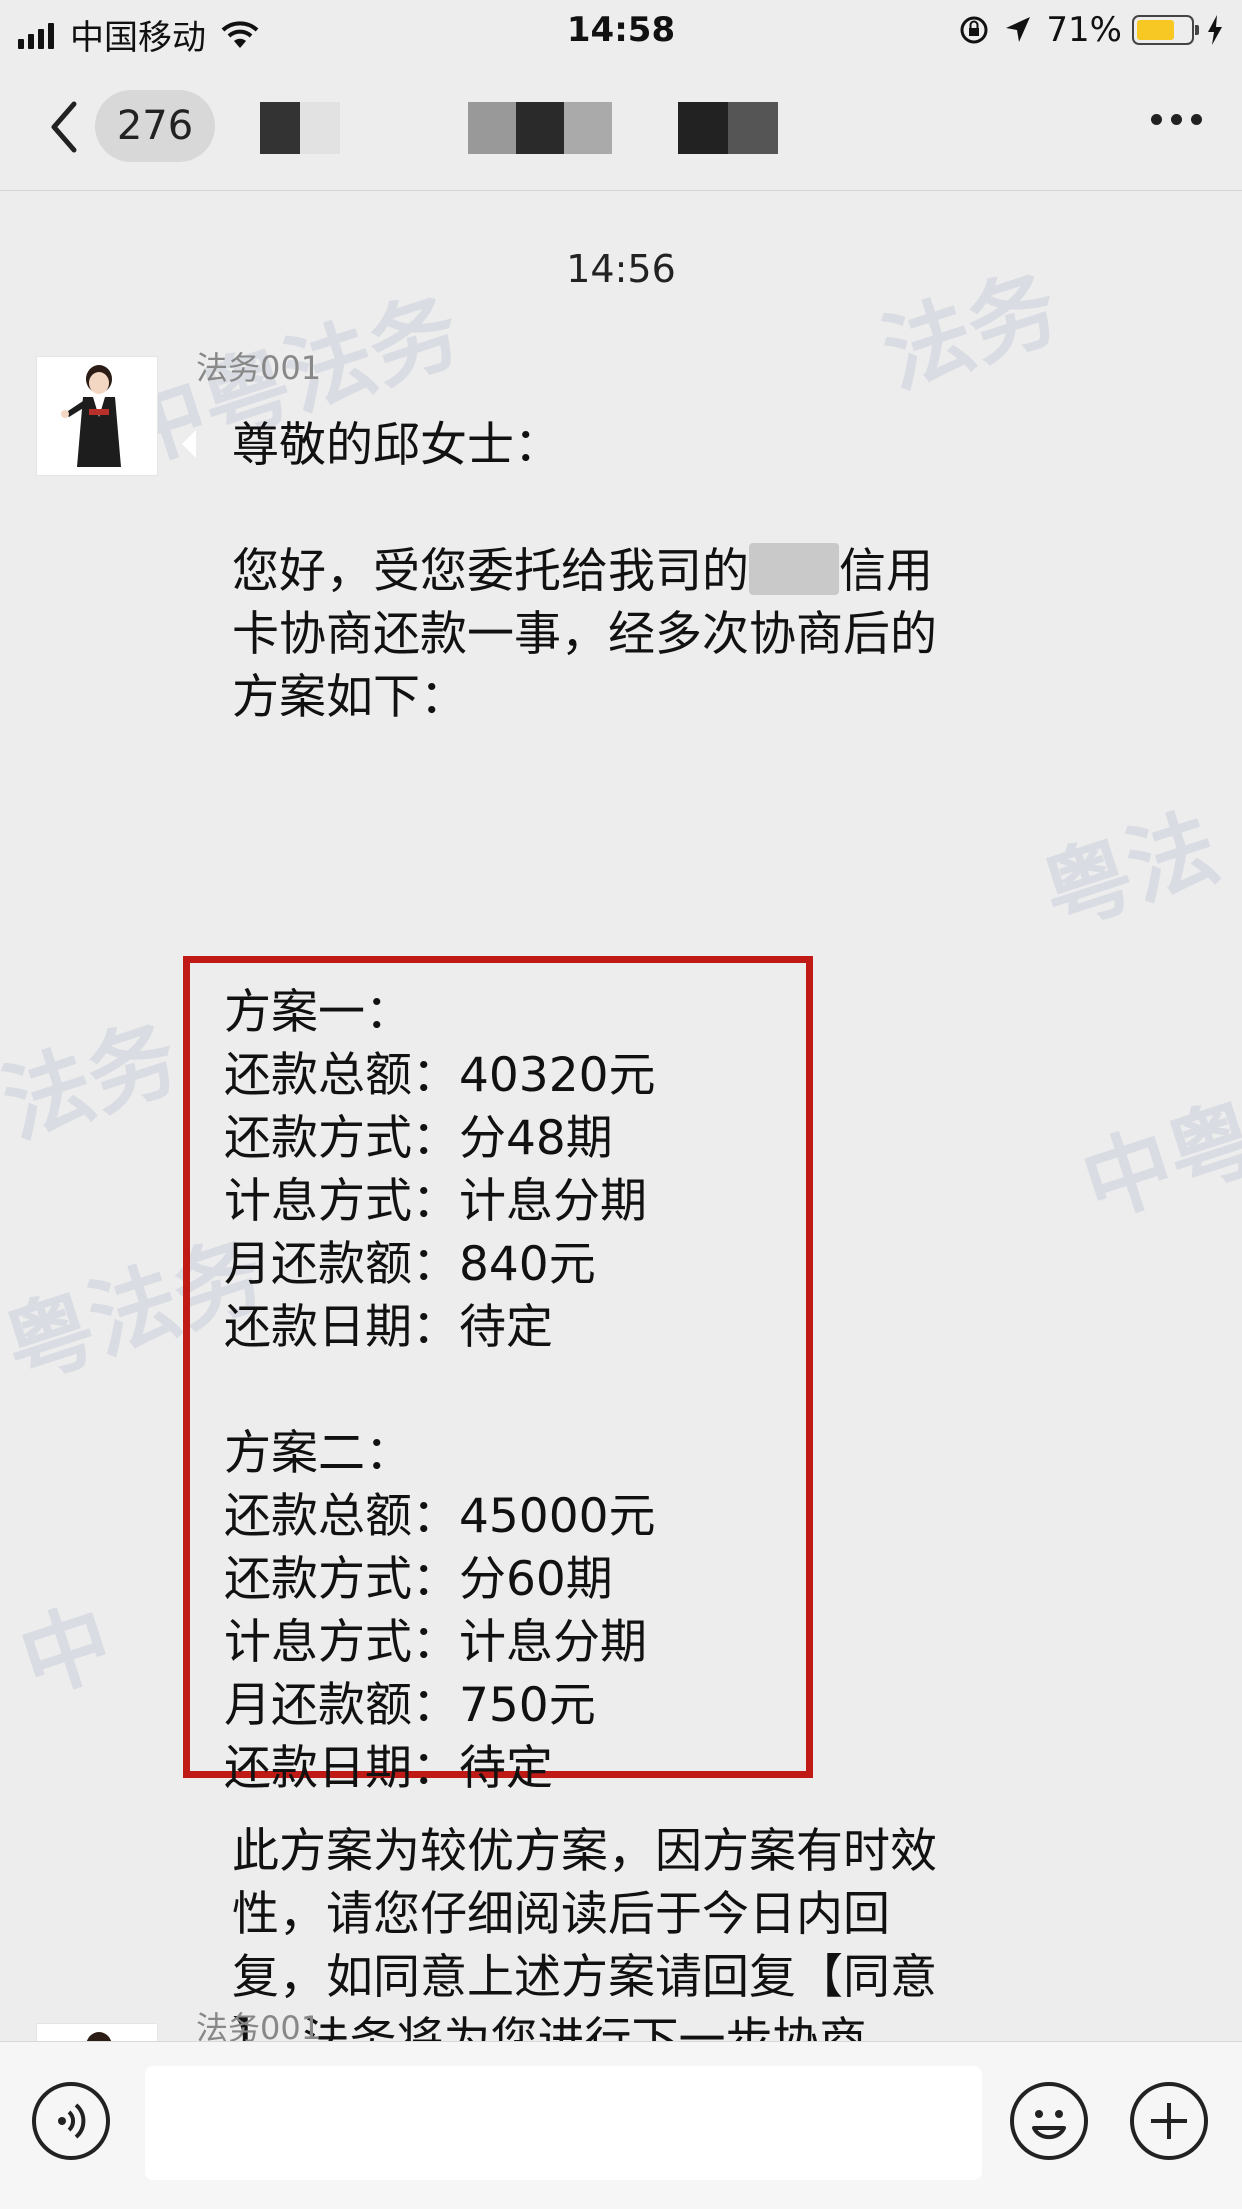 Image resolution: width=1242 pixels, height=2209 pixels. I want to click on plan-row: 月还款额：840元, so click(410, 1264).